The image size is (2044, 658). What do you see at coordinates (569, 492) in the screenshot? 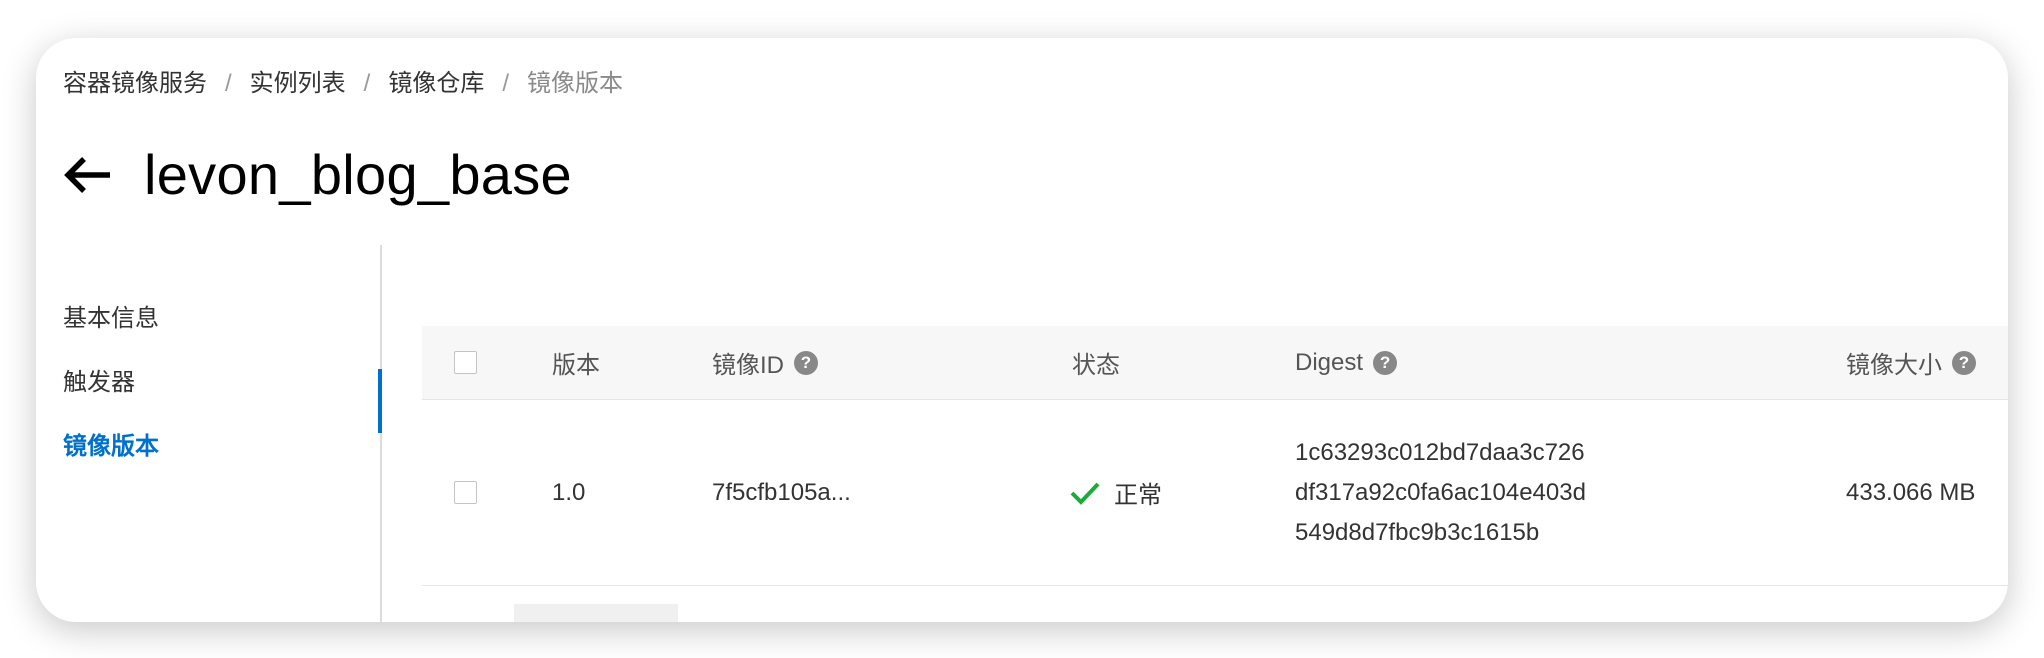
I see `cell-version: 1.0` at bounding box center [569, 492].